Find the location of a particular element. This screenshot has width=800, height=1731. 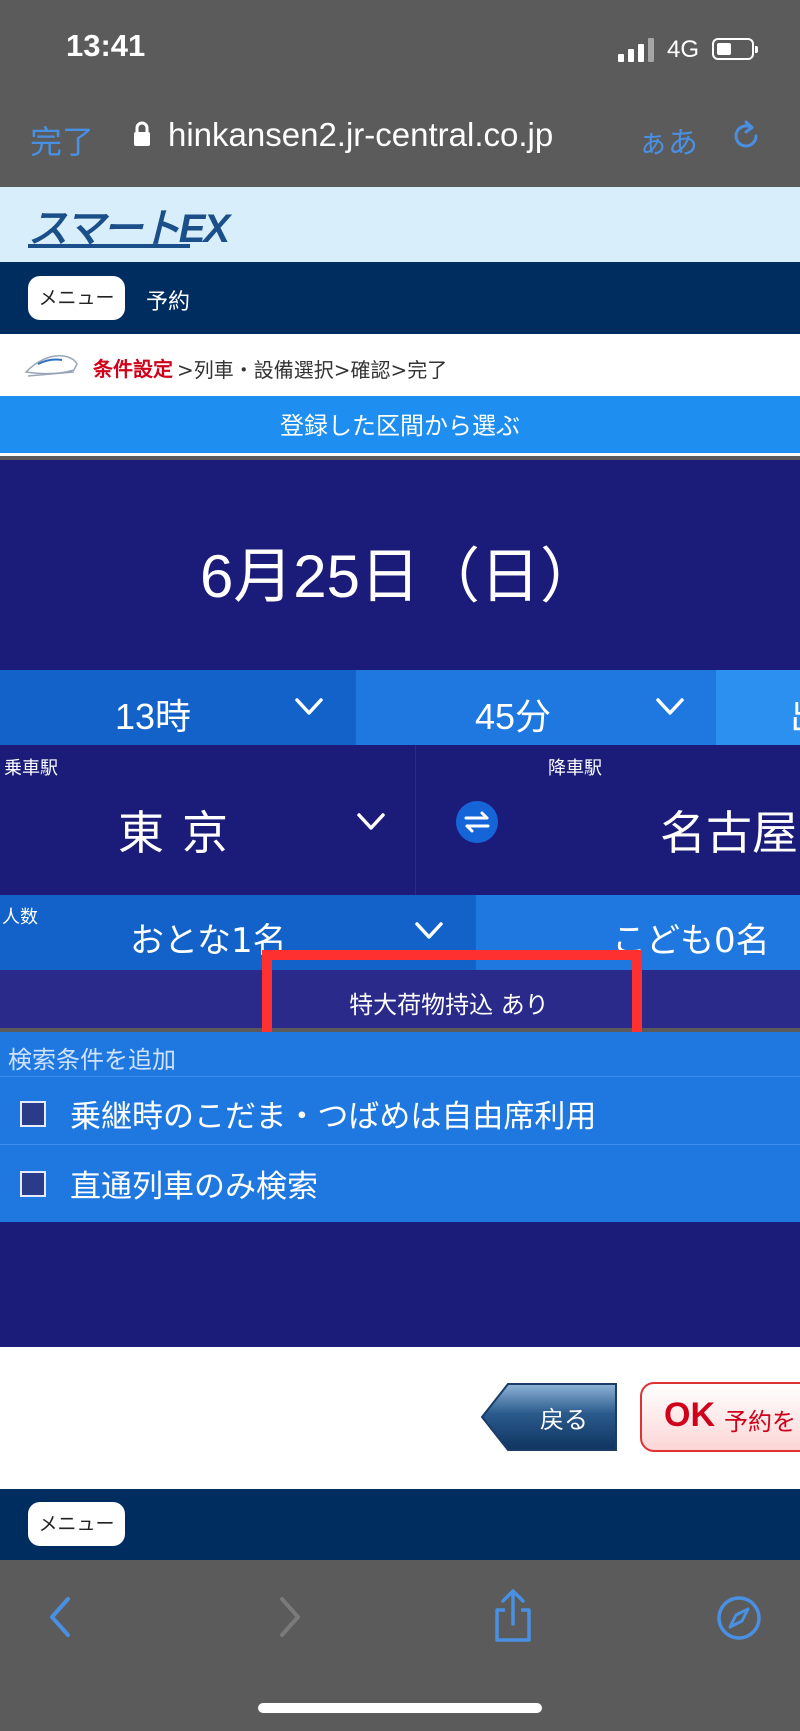

option-label-direct: 直通列車のみ検索 is located at coordinates (194, 1183).